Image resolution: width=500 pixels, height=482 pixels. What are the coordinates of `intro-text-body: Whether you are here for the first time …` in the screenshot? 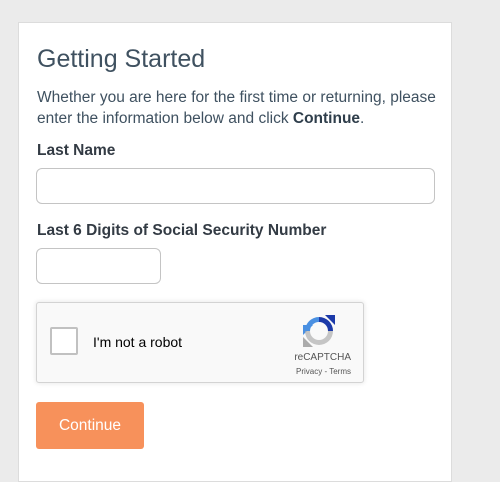 It's located at (236, 108).